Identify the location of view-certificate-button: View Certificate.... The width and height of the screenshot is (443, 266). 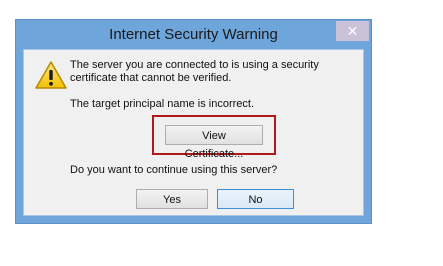
(214, 142).